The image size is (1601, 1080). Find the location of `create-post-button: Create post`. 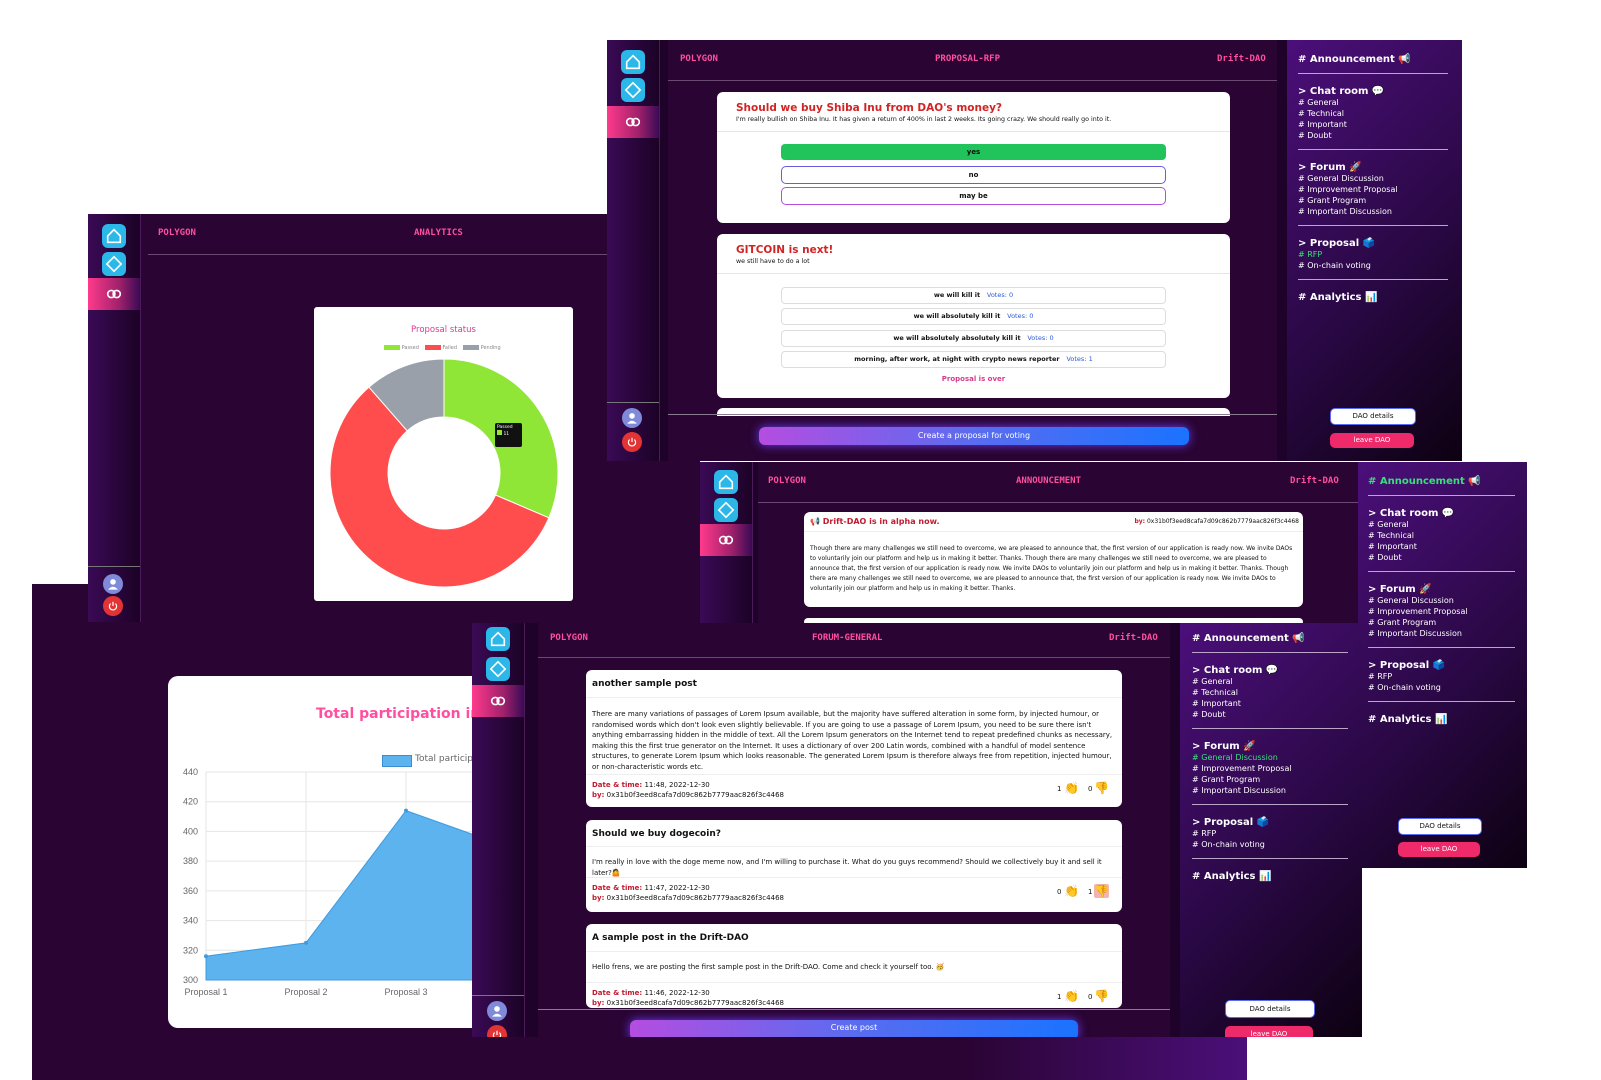

create-post-button: Create post is located at coordinates (854, 1028).